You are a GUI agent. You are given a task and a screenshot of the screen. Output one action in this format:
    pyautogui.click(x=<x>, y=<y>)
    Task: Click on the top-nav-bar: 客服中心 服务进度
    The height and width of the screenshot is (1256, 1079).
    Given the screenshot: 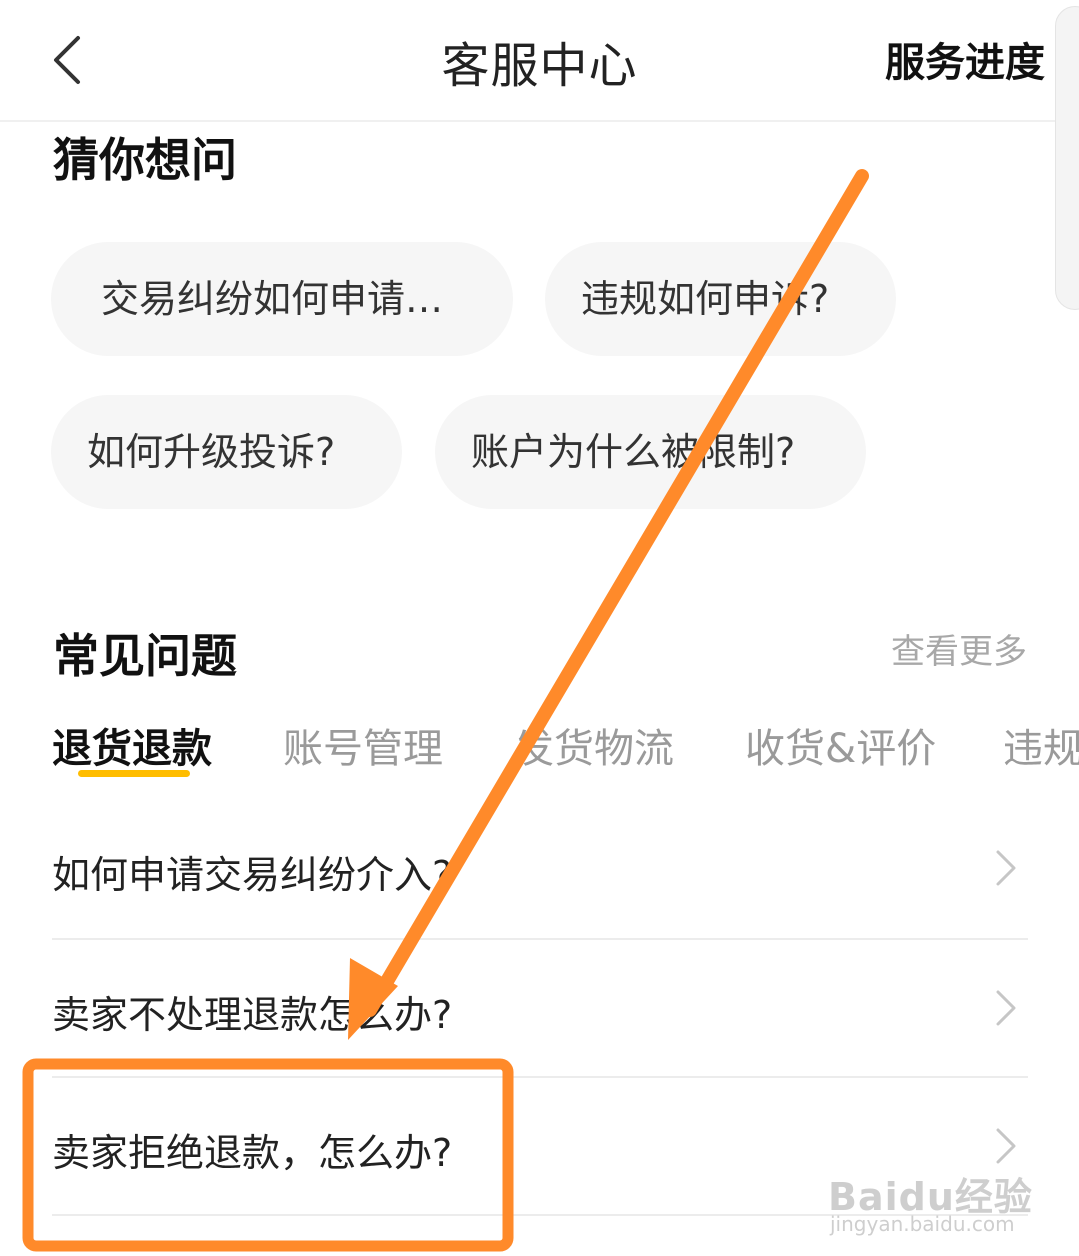 What is the action you would take?
    pyautogui.click(x=539, y=61)
    